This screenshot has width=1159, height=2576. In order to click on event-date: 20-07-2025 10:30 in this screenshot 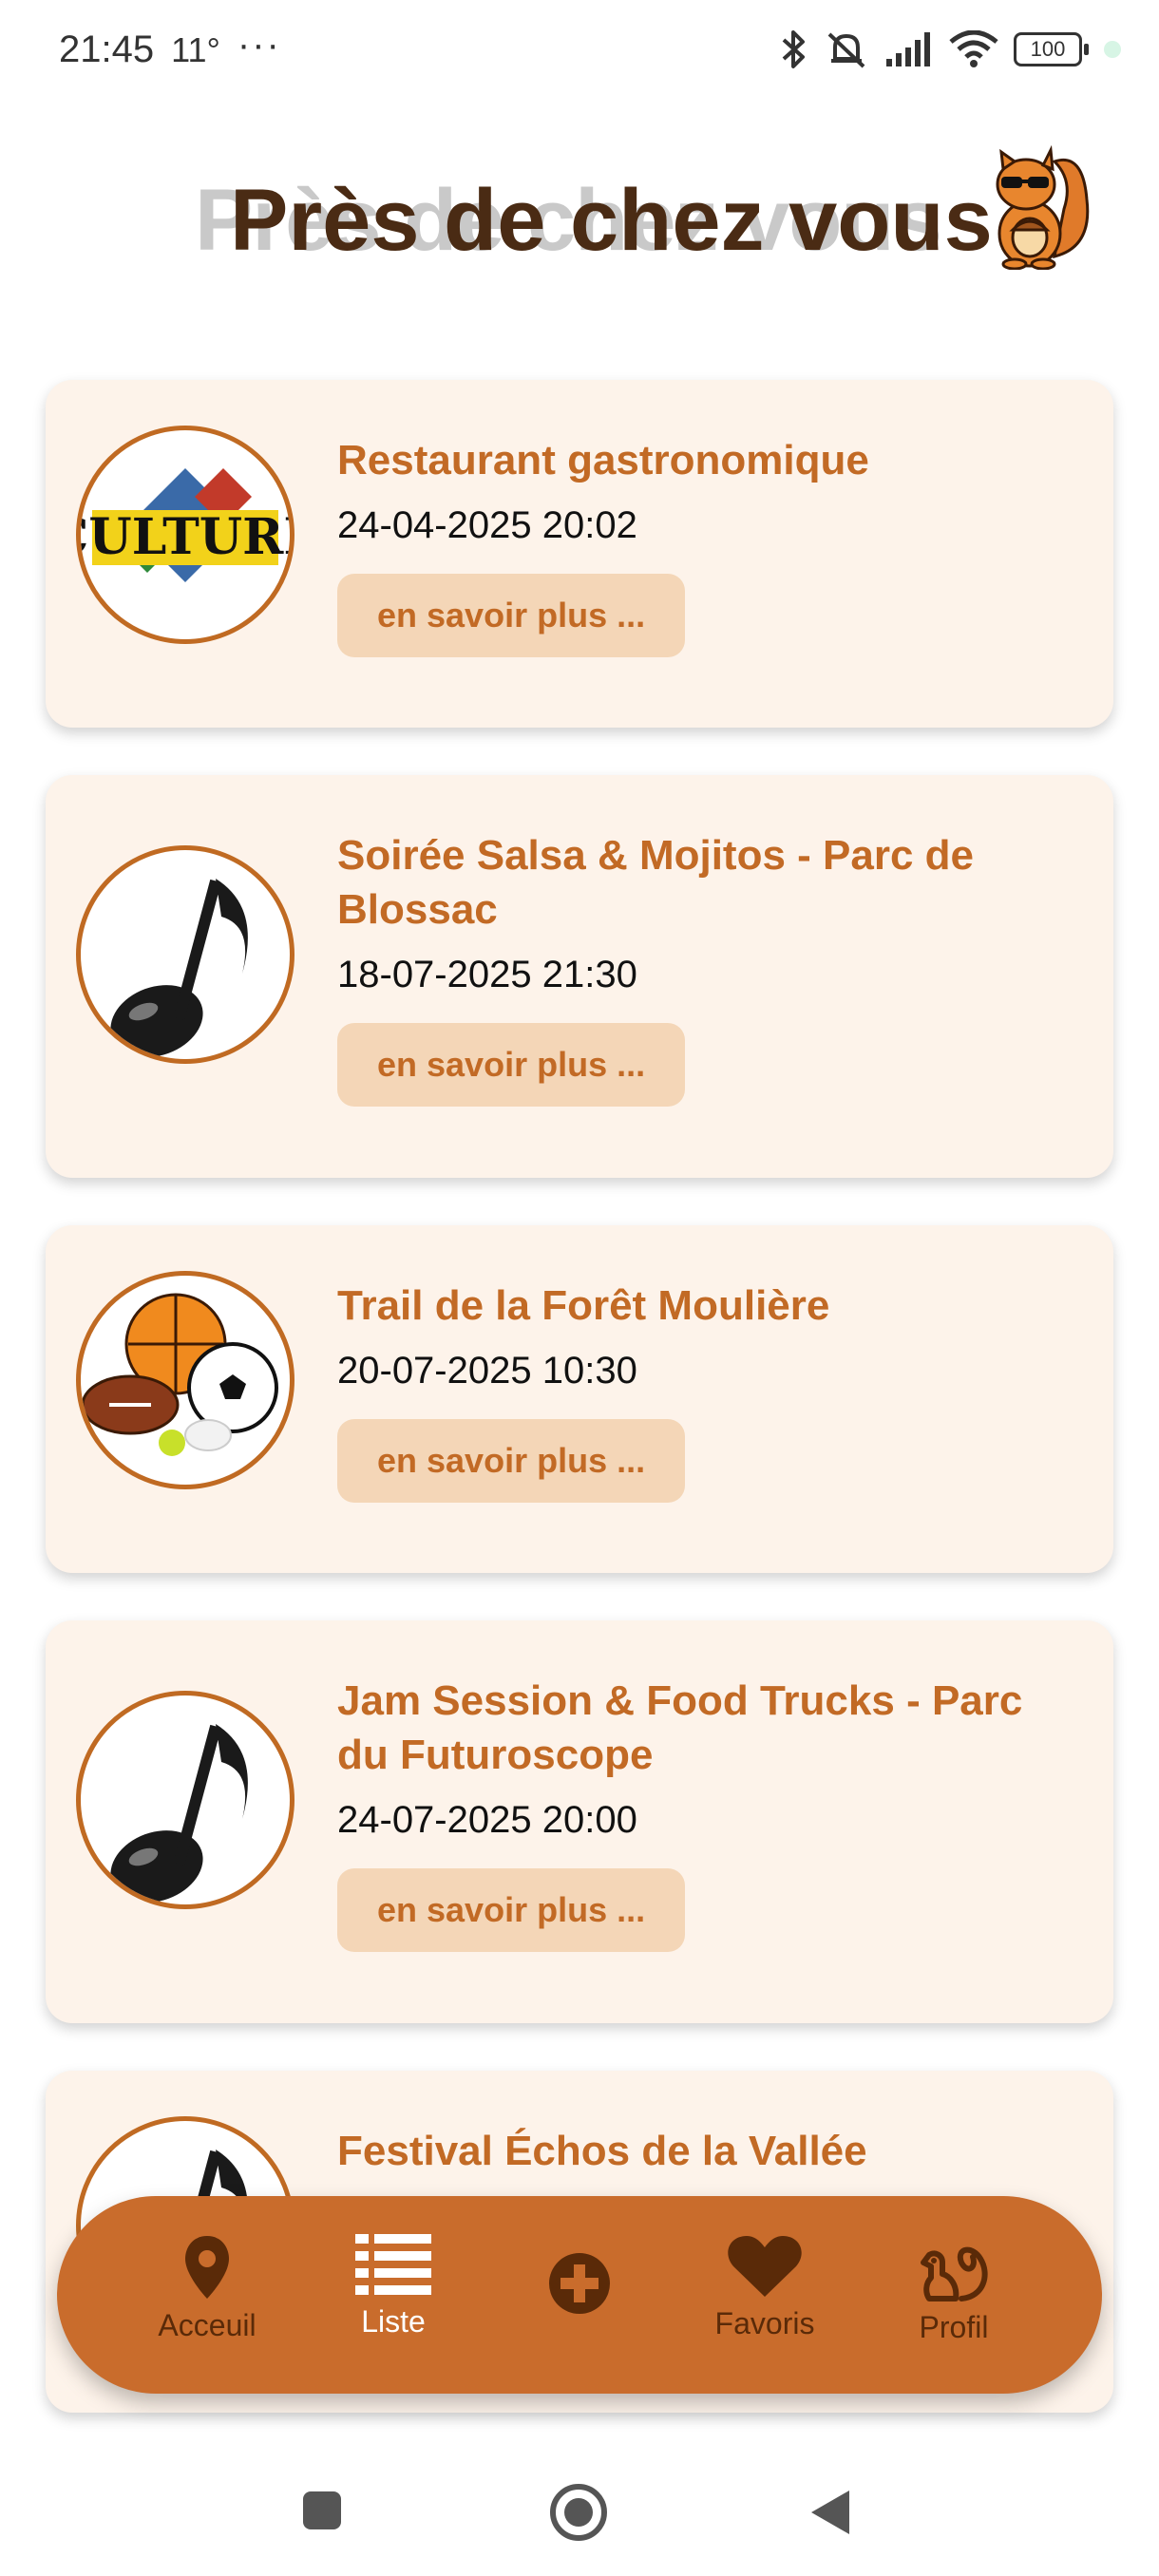, I will do `click(487, 1371)`.